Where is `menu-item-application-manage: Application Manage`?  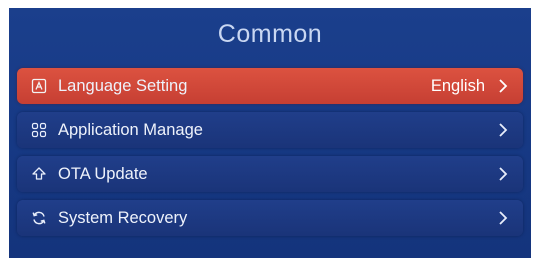 menu-item-application-manage: Application Manage is located at coordinates (270, 130).